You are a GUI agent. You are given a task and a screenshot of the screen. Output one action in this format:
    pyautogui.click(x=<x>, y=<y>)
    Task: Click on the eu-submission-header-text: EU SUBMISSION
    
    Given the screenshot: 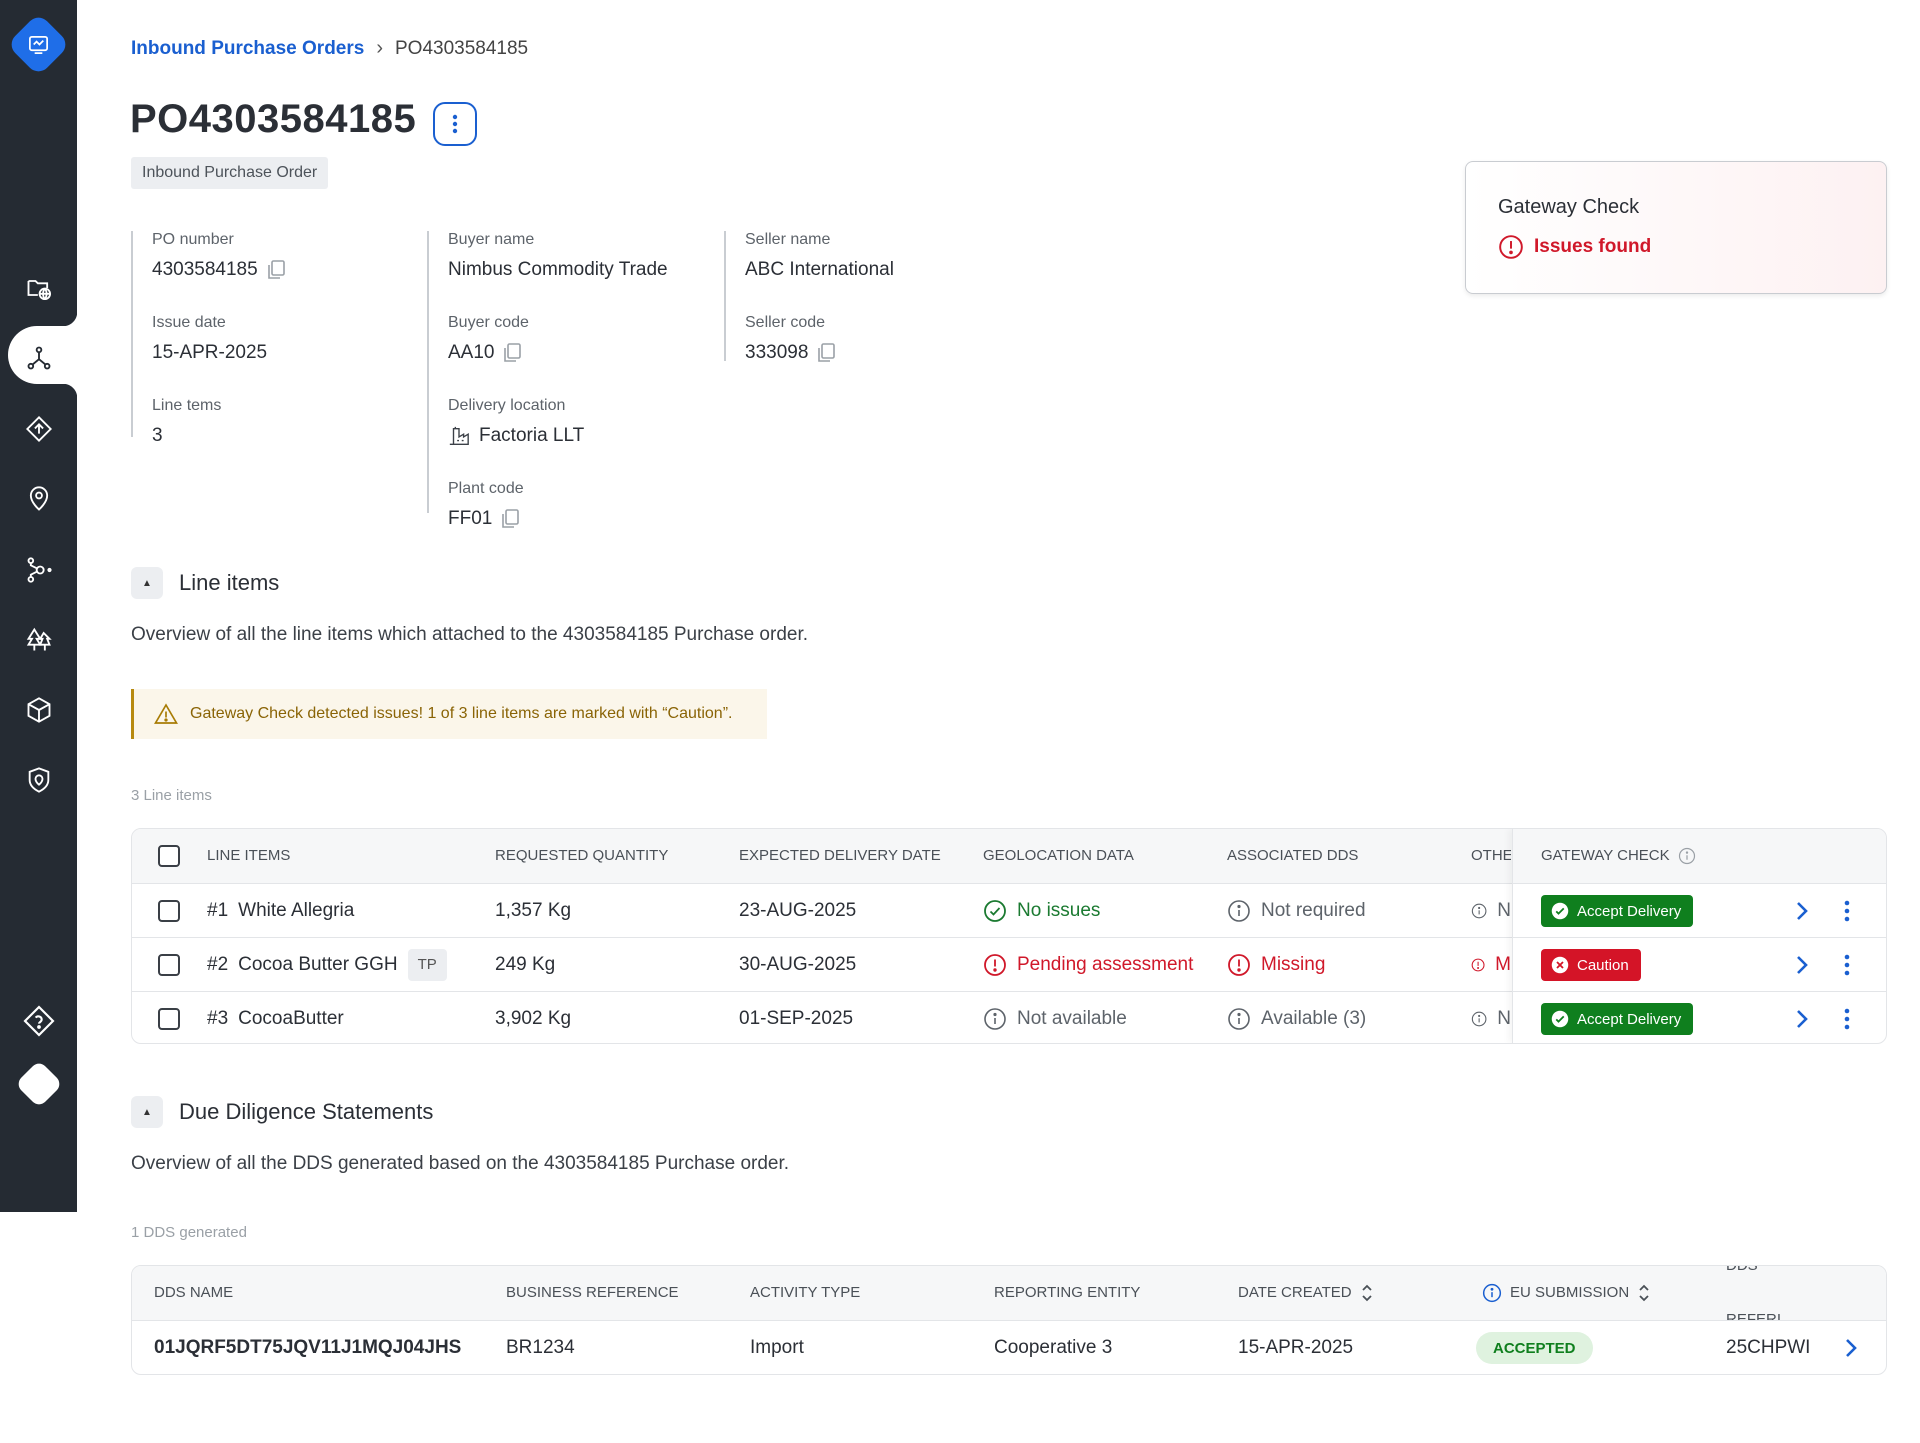 What is the action you would take?
    pyautogui.click(x=1570, y=1292)
    